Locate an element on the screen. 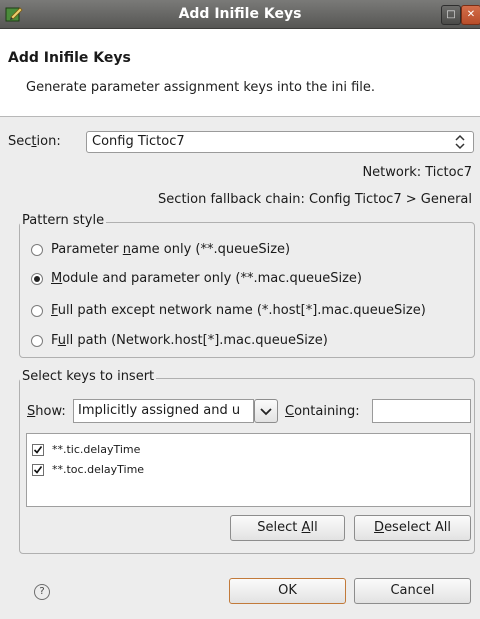 The height and width of the screenshot is (619, 480). key-label: **.toc.delayTime is located at coordinates (98, 469).